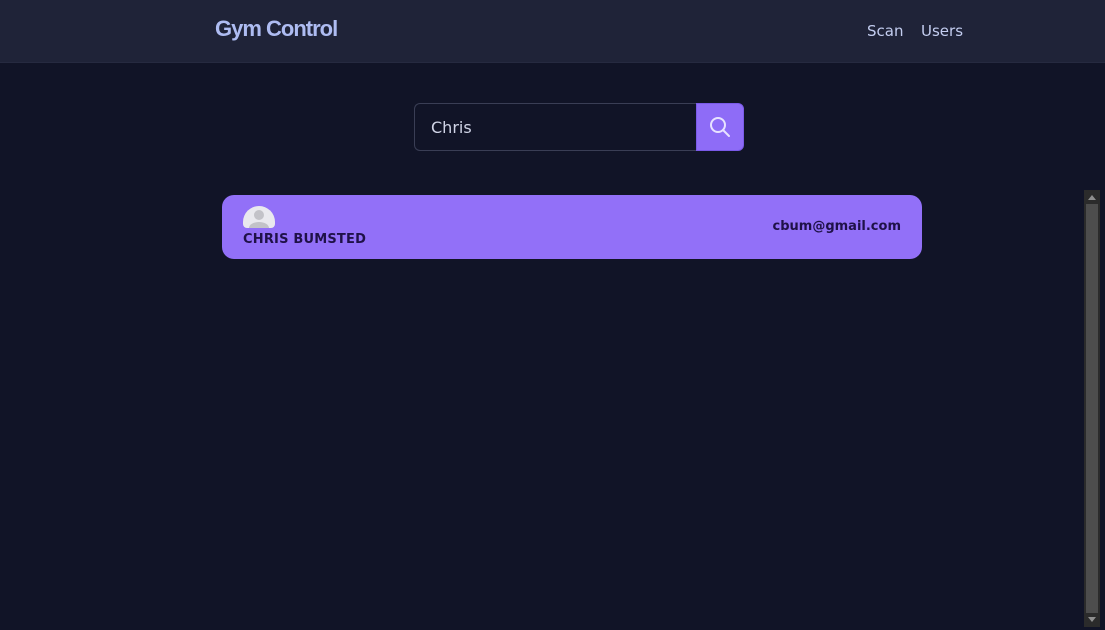 The width and height of the screenshot is (1105, 630). I want to click on user-result-card: CHRIS BUMSTED cbum@gmail.com, so click(572, 227).